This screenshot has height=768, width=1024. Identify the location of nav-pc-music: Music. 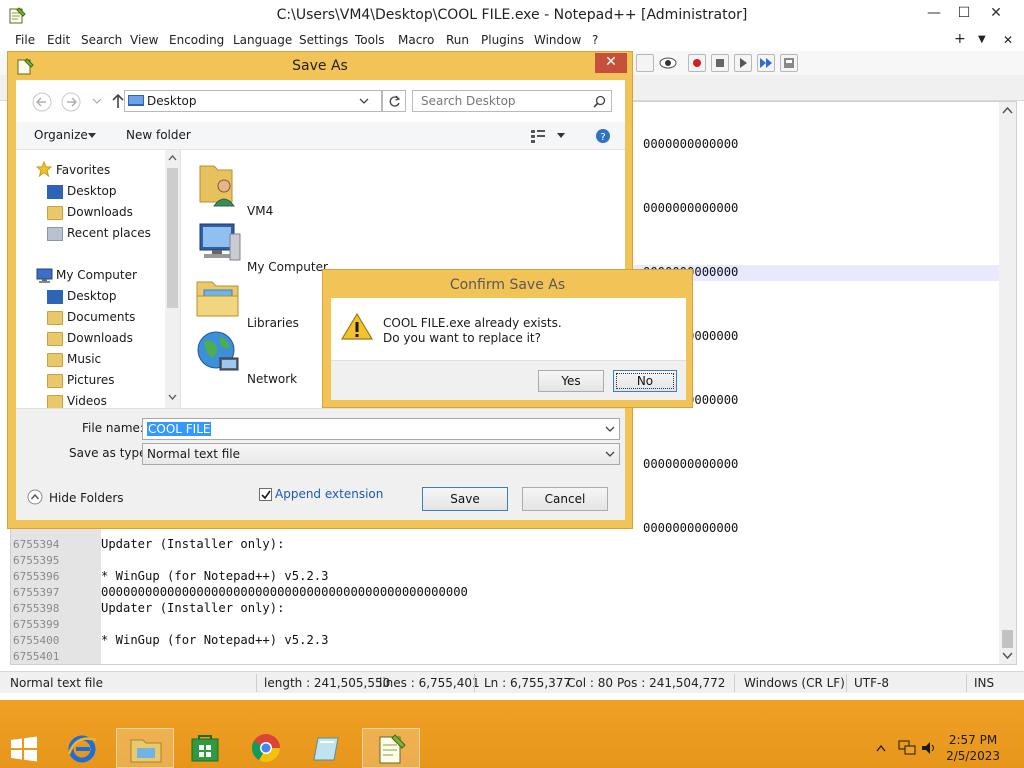
(84, 359).